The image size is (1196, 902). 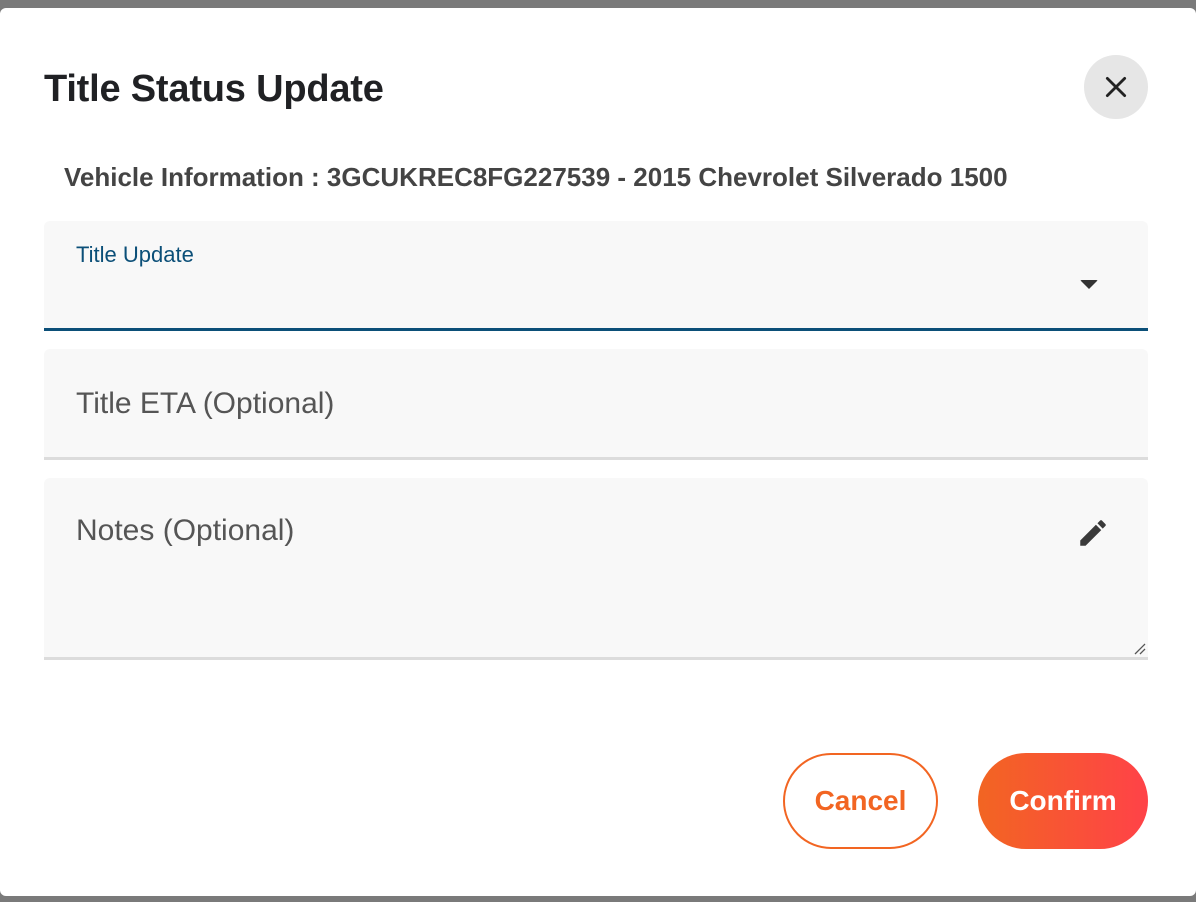 I want to click on edit-pencil-icon, so click(x=1093, y=533).